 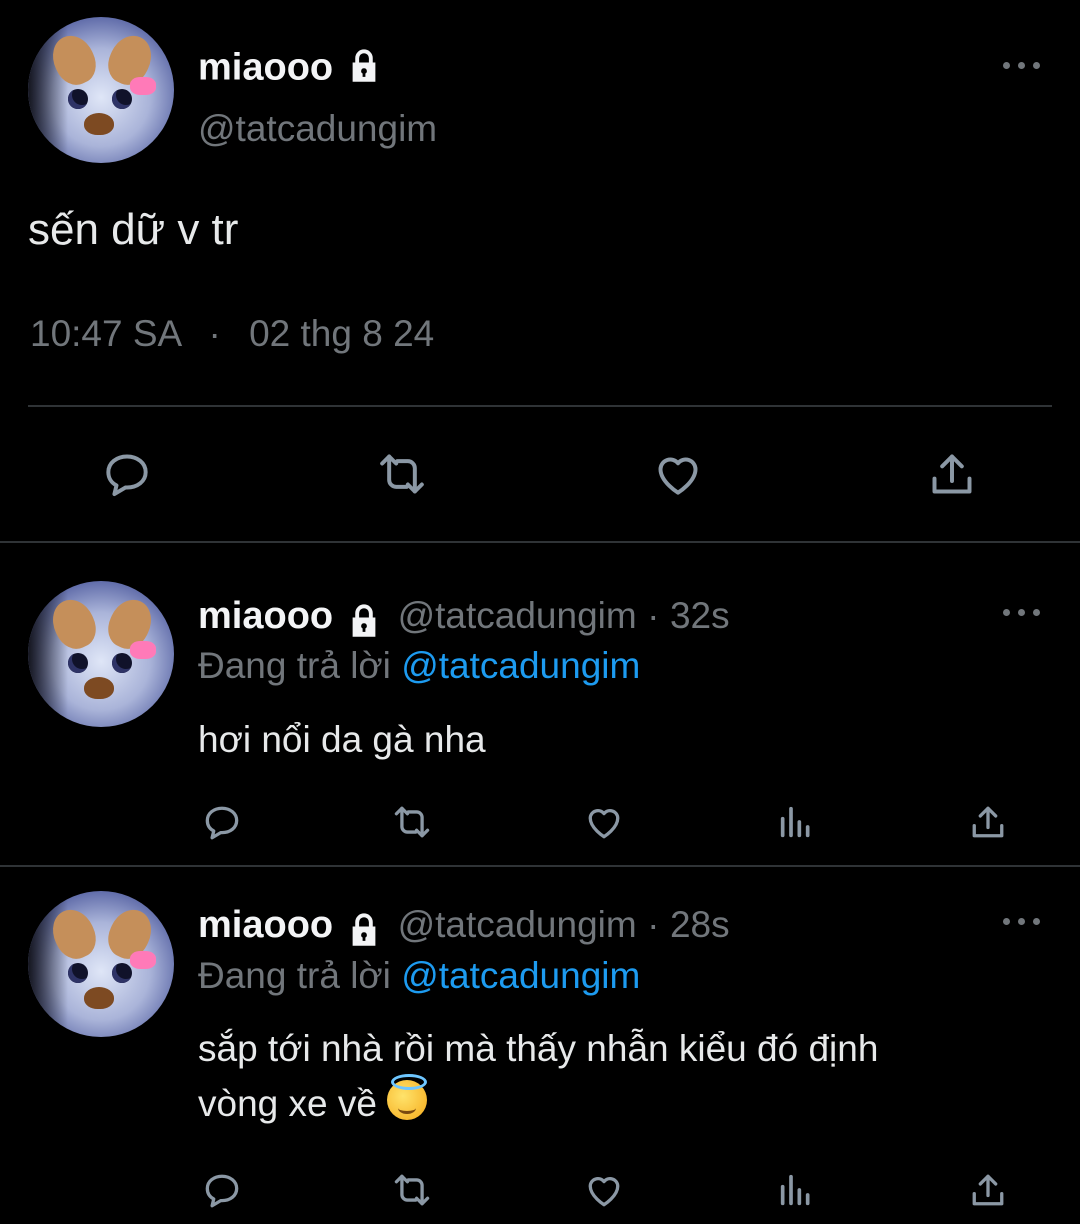 I want to click on tweet-time: 10:47 SA, so click(x=105, y=333).